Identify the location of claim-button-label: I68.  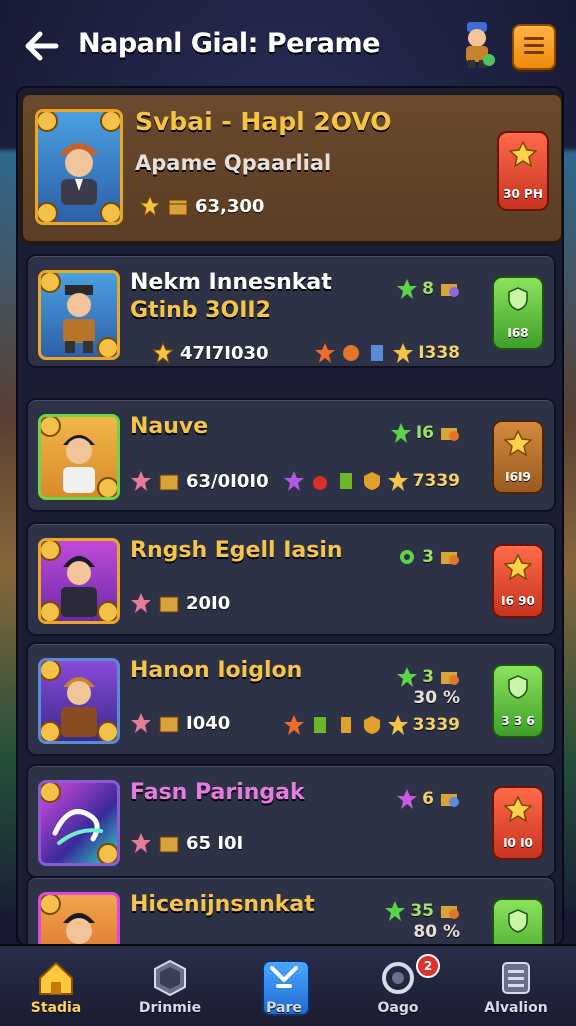
(518, 333).